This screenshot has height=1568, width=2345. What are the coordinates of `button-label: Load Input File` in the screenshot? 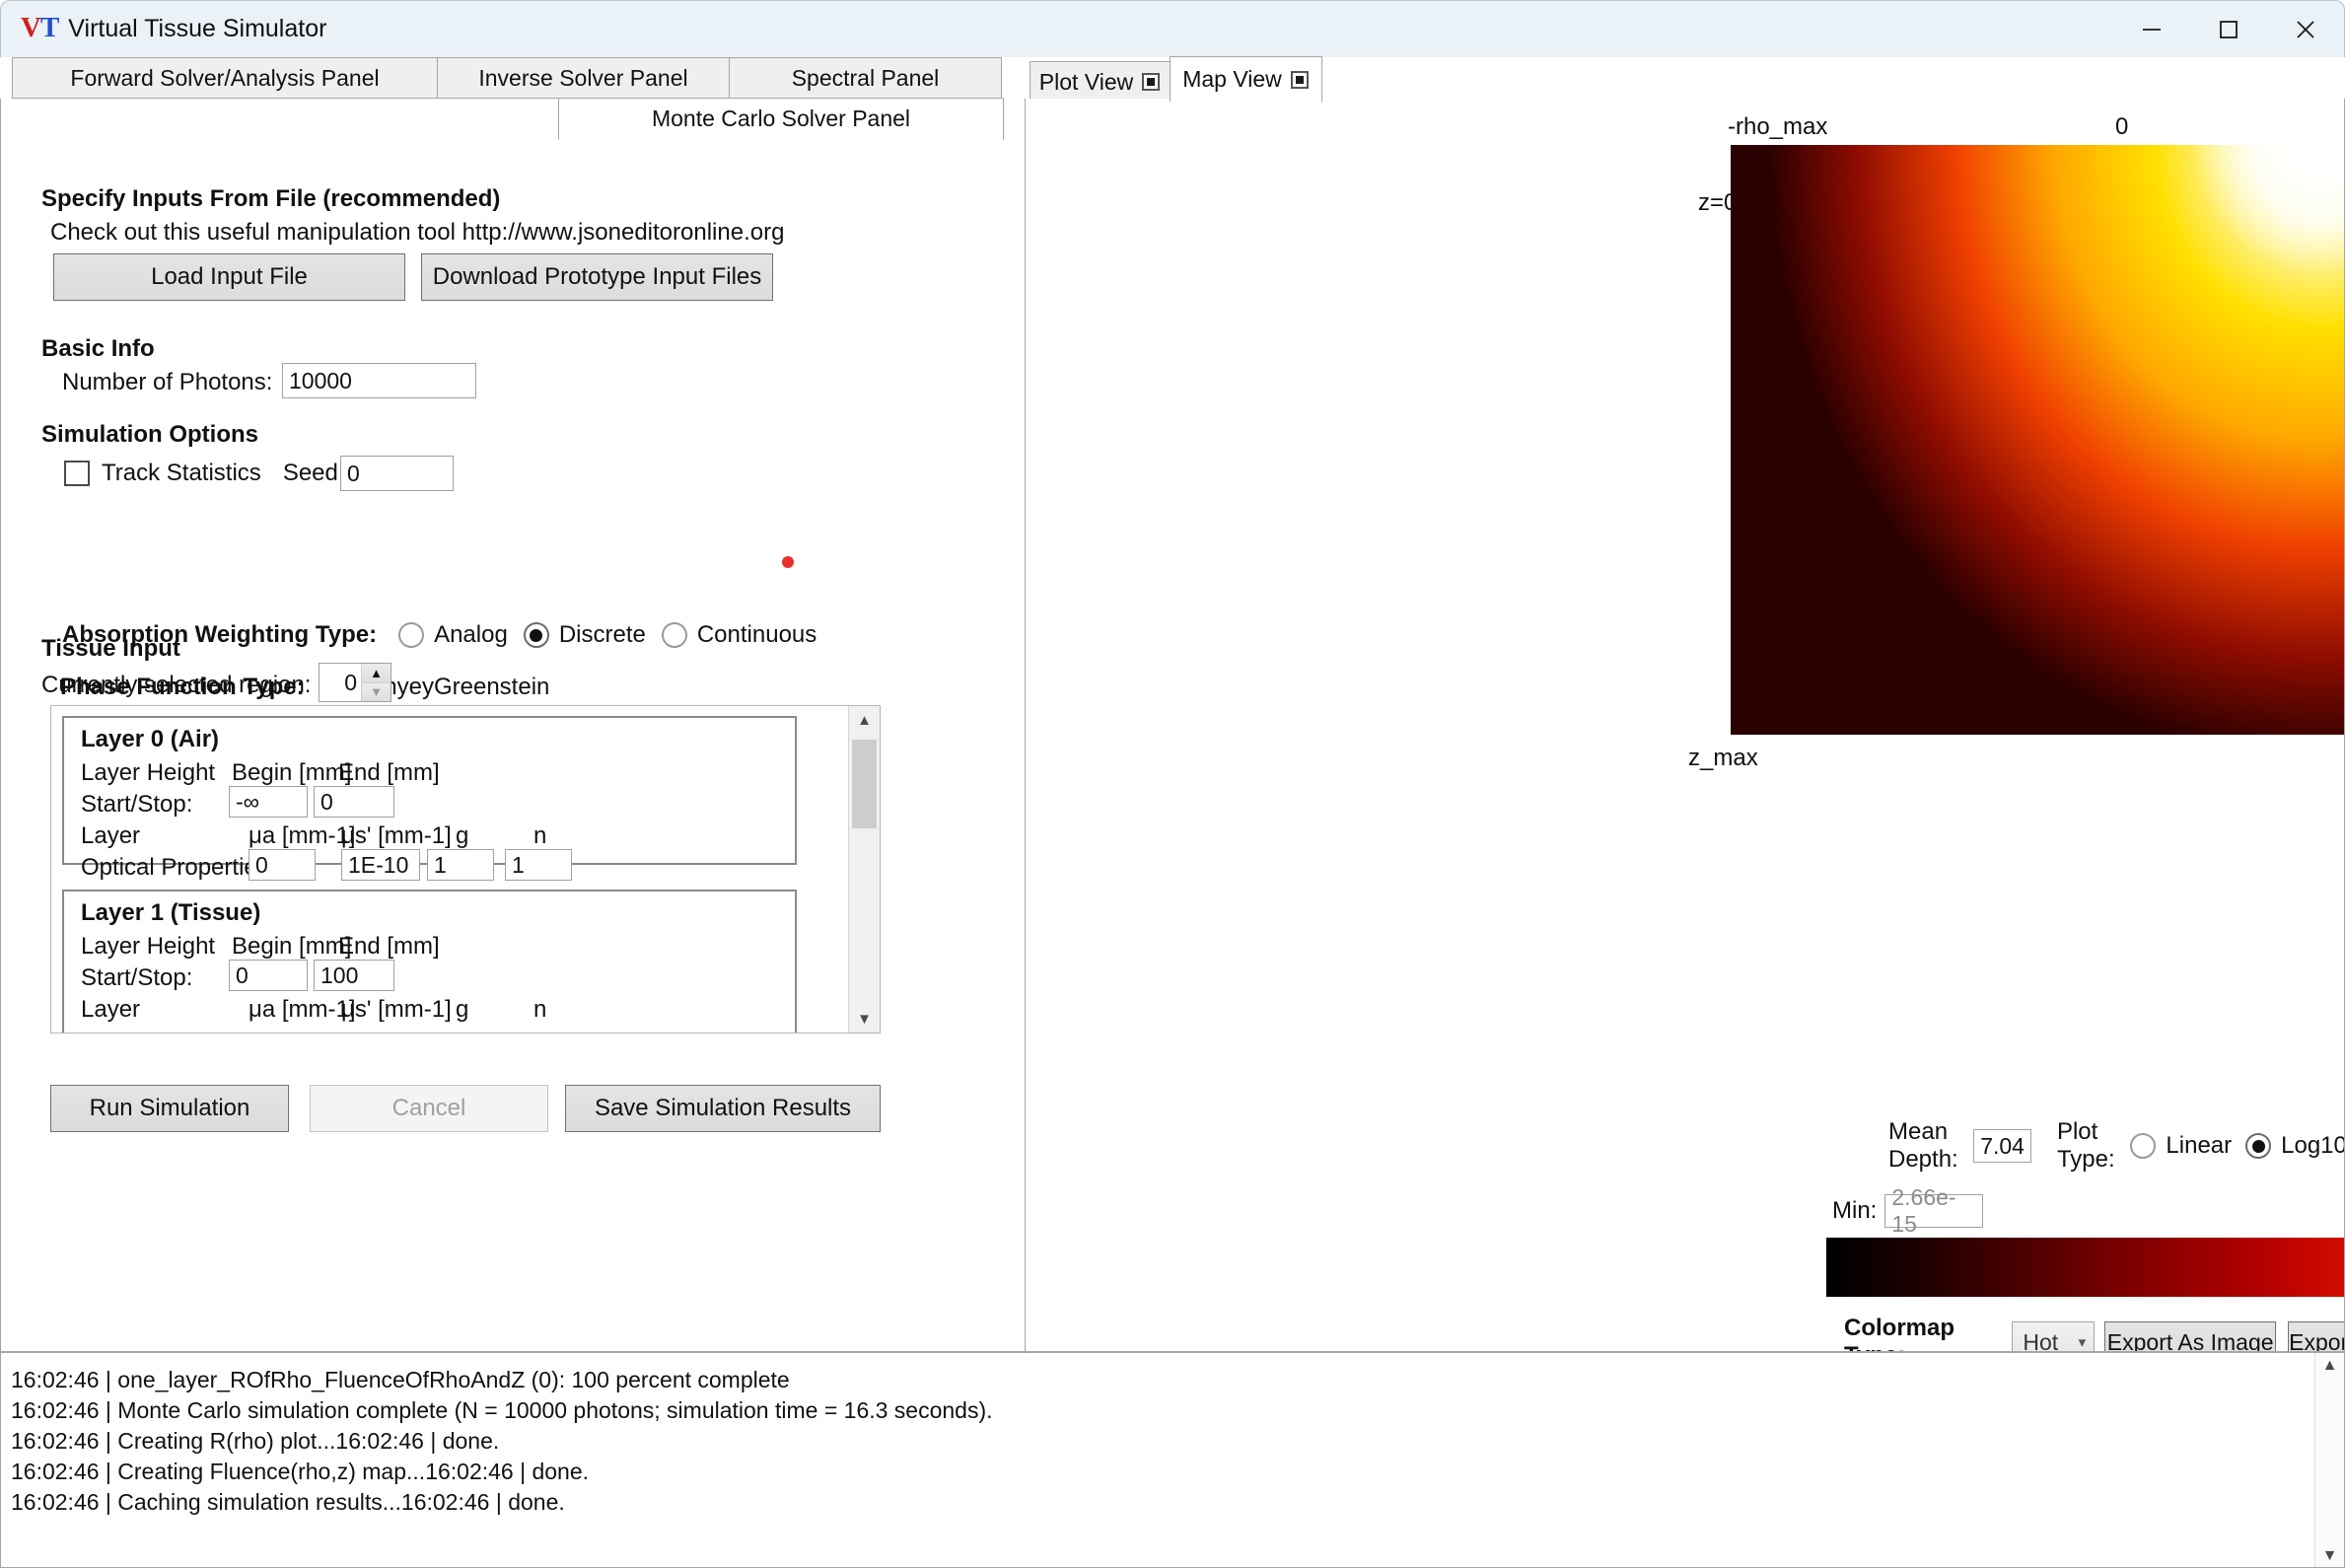 It's located at (229, 276).